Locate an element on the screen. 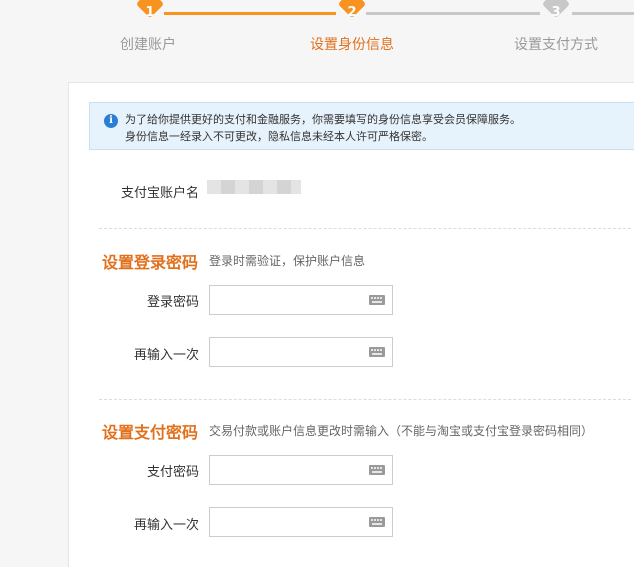 The height and width of the screenshot is (567, 634). step-1-label: 创建账户 is located at coordinates (148, 45).